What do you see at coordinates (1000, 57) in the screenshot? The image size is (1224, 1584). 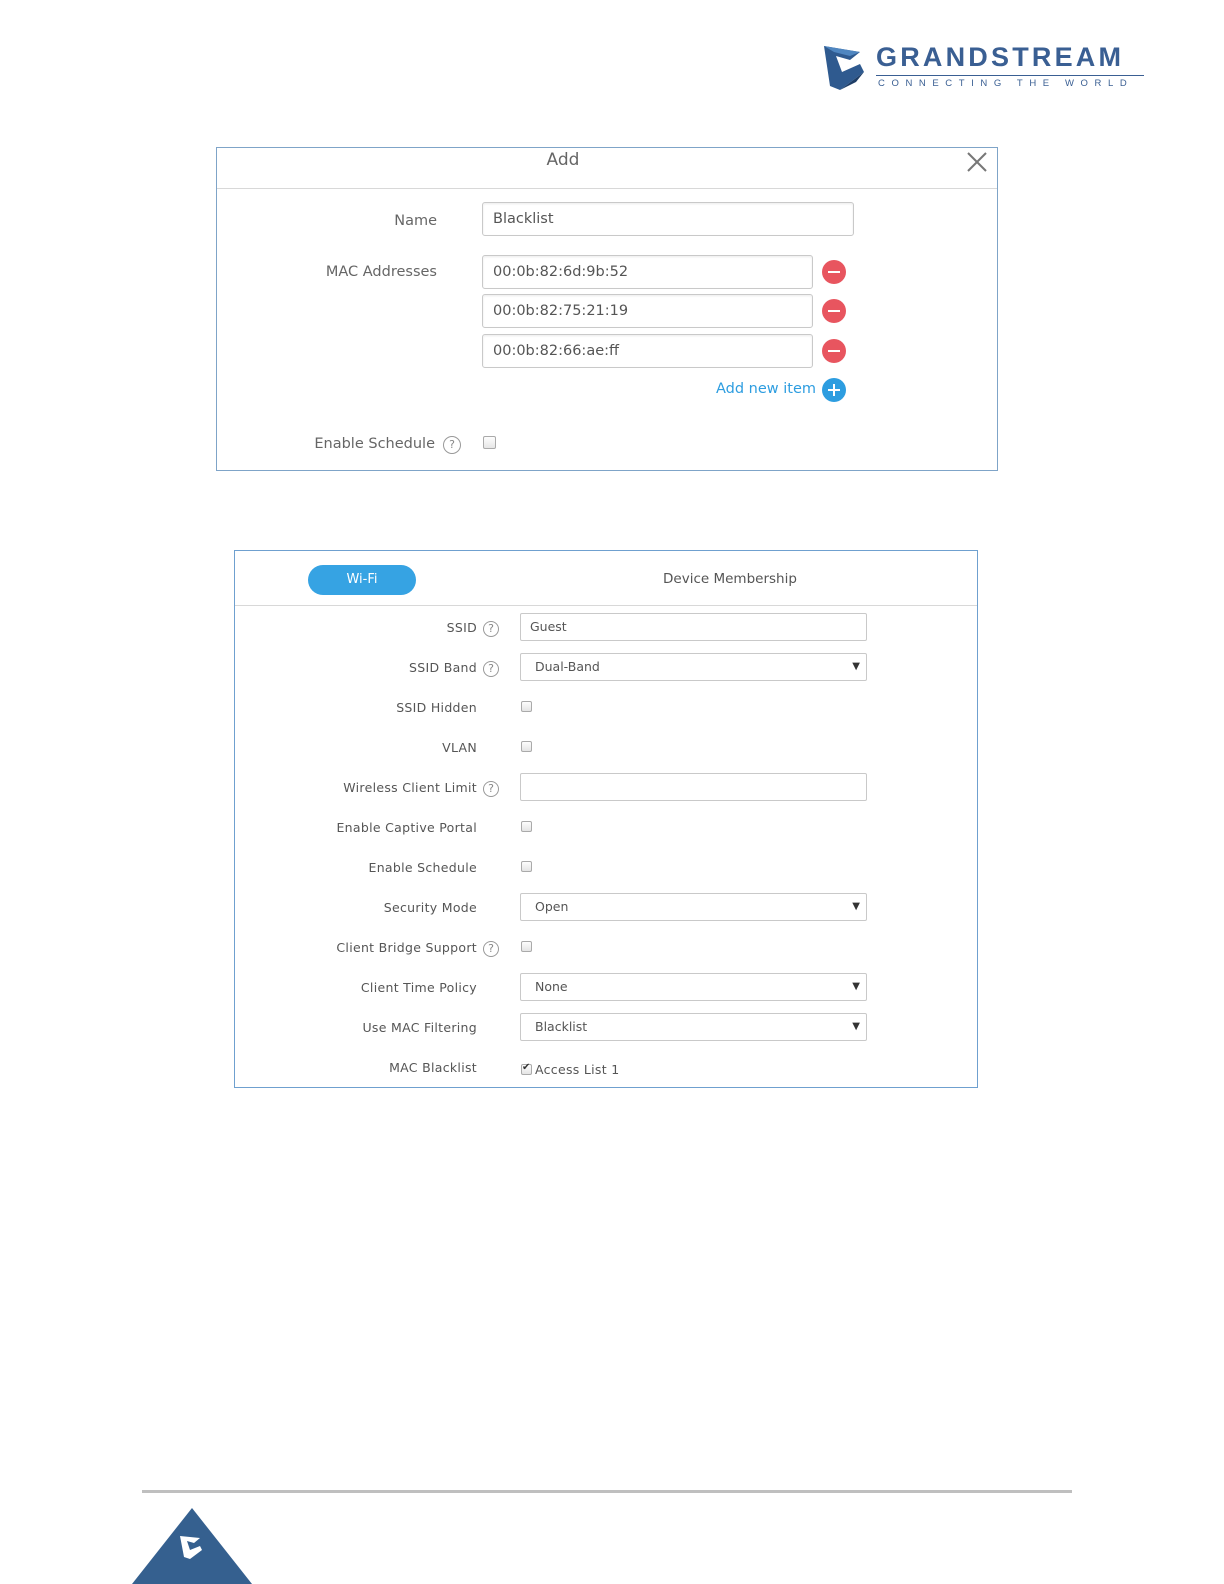 I see `brand-name: GRANDSTREAM` at bounding box center [1000, 57].